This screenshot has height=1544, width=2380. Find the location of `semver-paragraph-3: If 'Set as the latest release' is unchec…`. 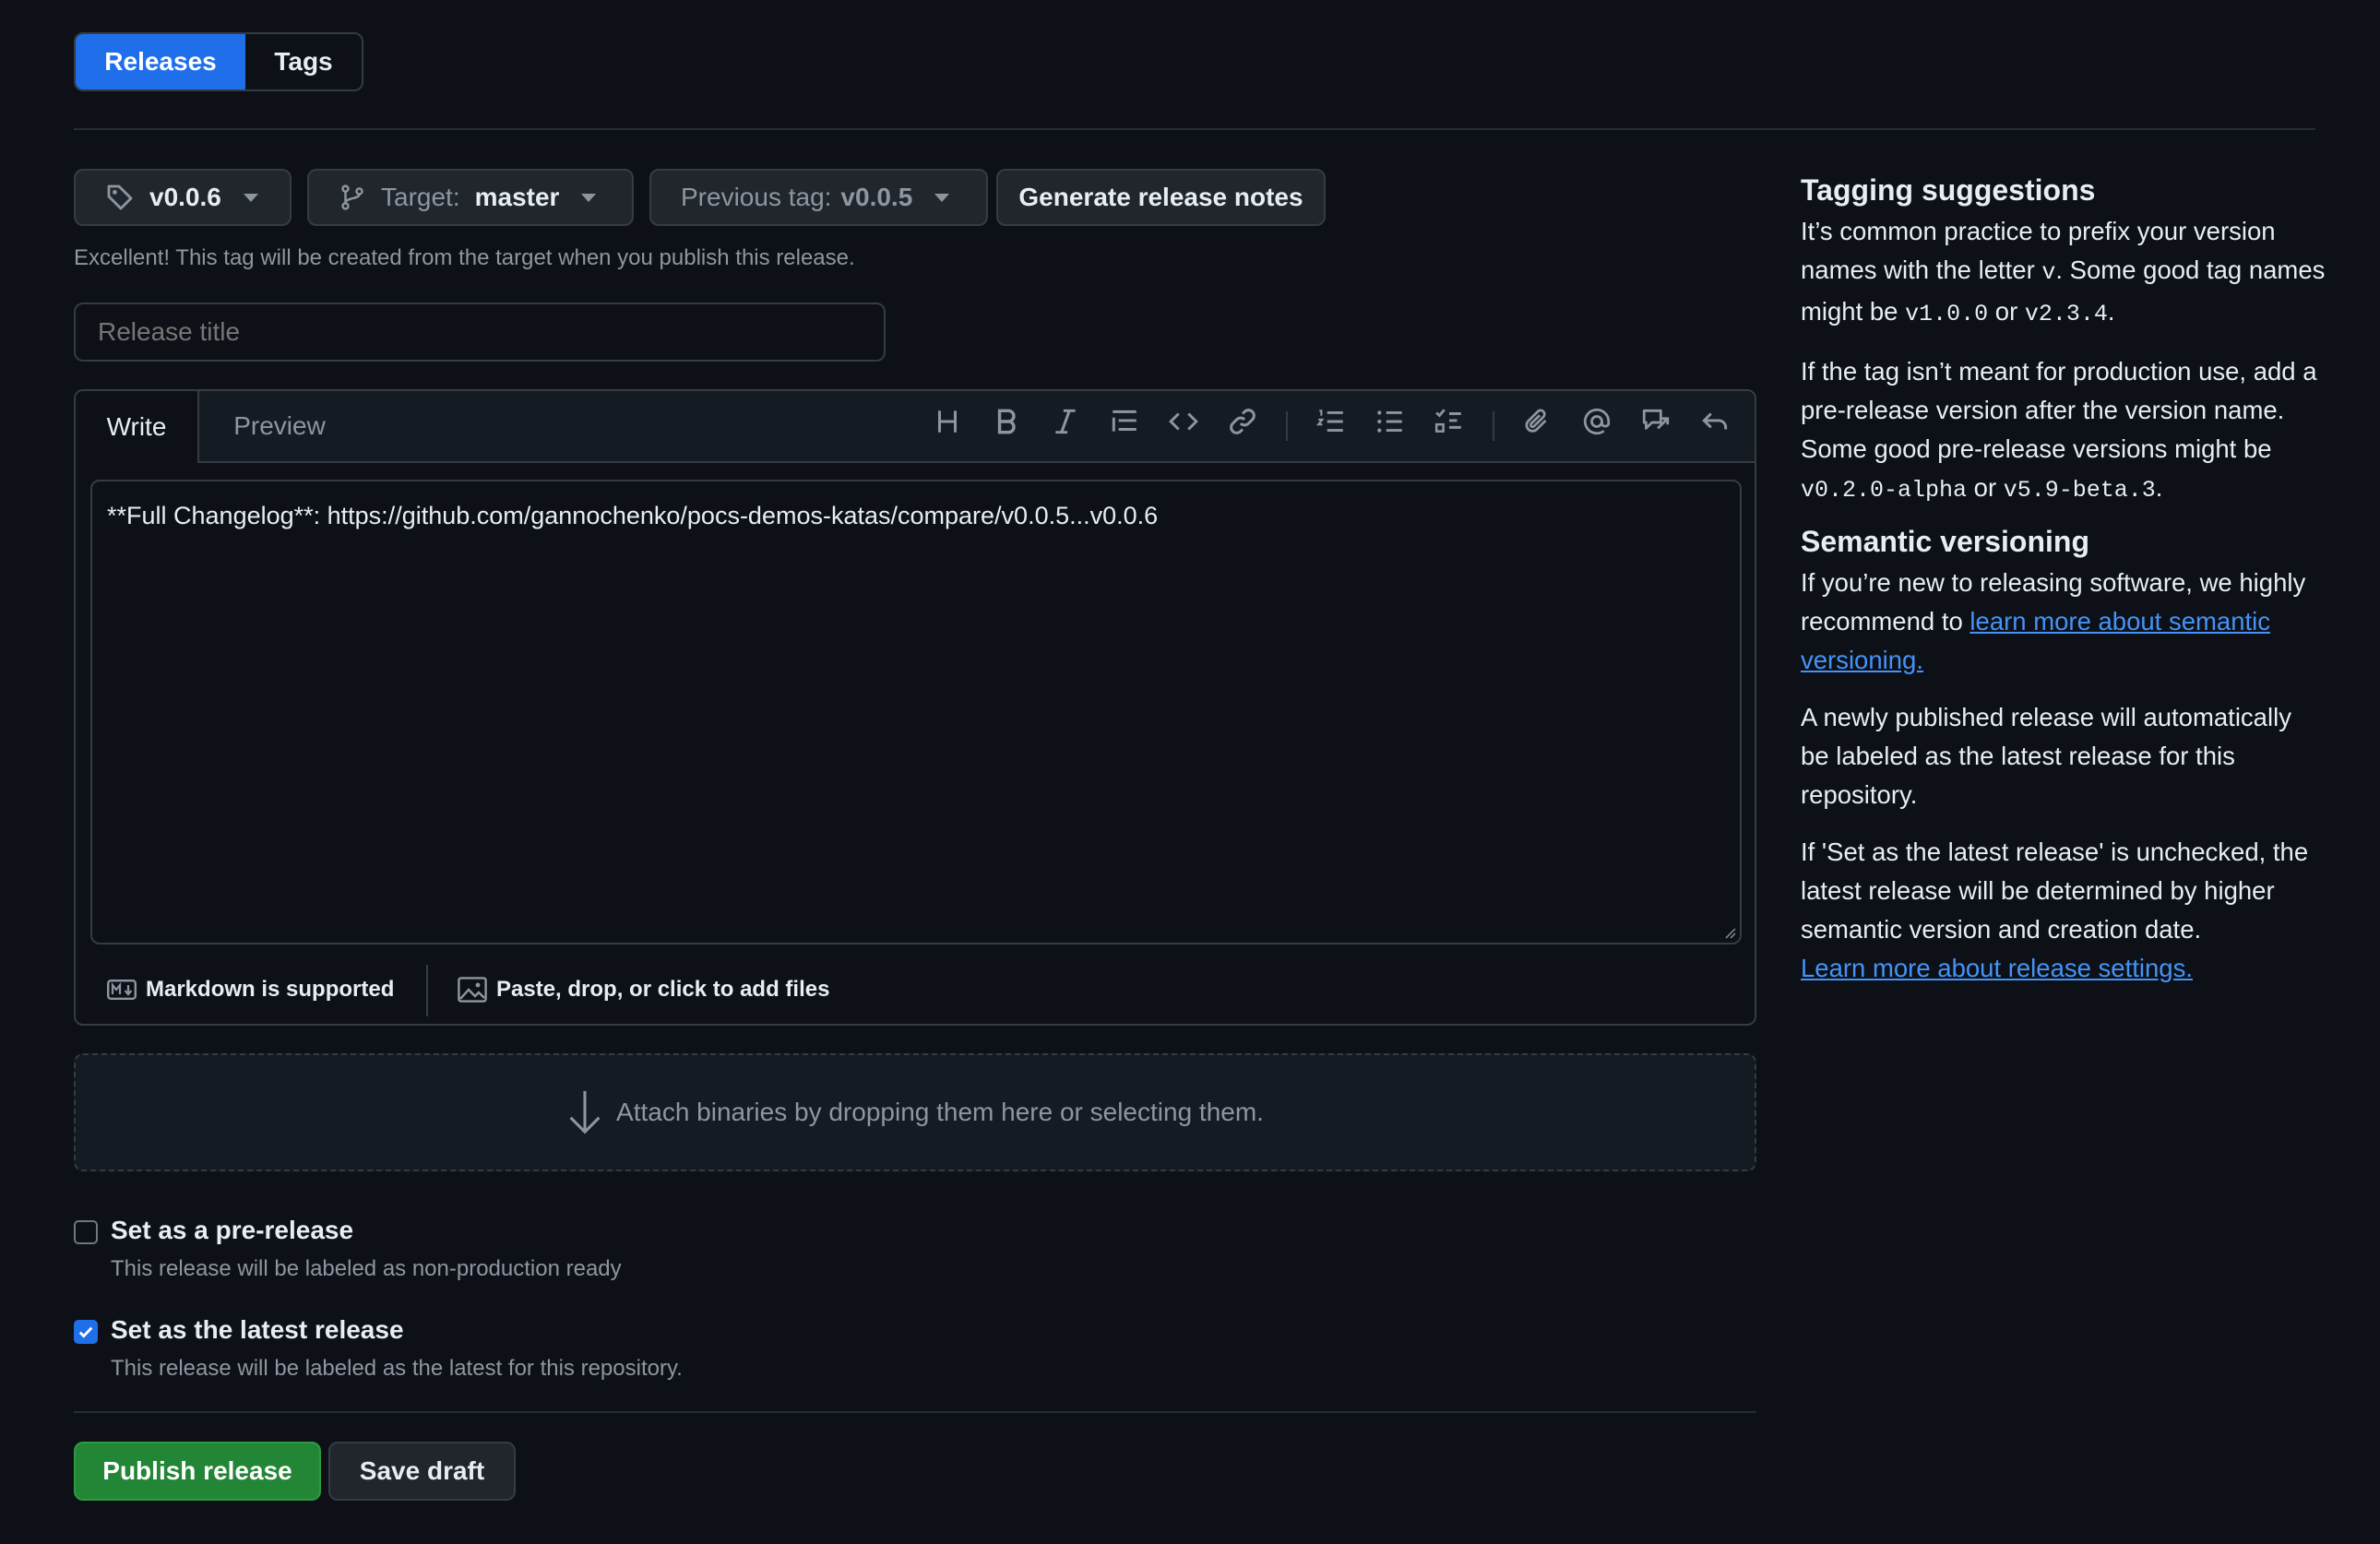

semver-paragraph-3: If 'Set as the latest release' is unchec… is located at coordinates (2055, 909).